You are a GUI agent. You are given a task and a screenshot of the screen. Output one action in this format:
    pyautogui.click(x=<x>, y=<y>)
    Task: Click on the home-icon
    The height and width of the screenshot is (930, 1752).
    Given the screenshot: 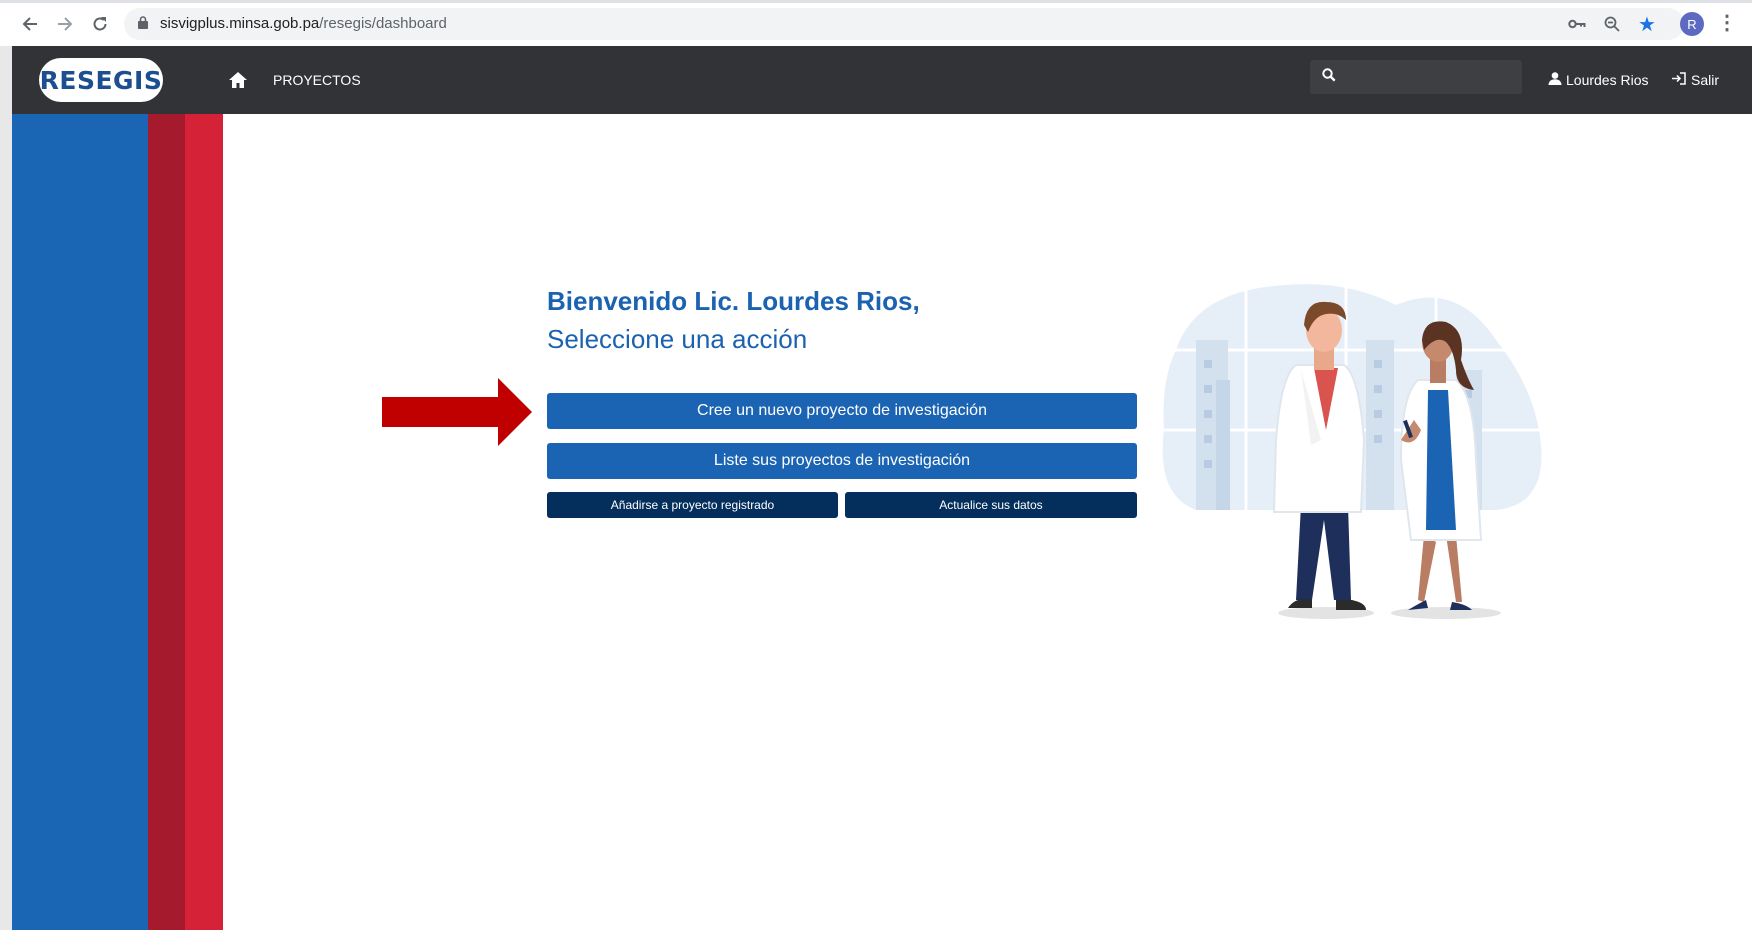 What is the action you would take?
    pyautogui.click(x=238, y=80)
    